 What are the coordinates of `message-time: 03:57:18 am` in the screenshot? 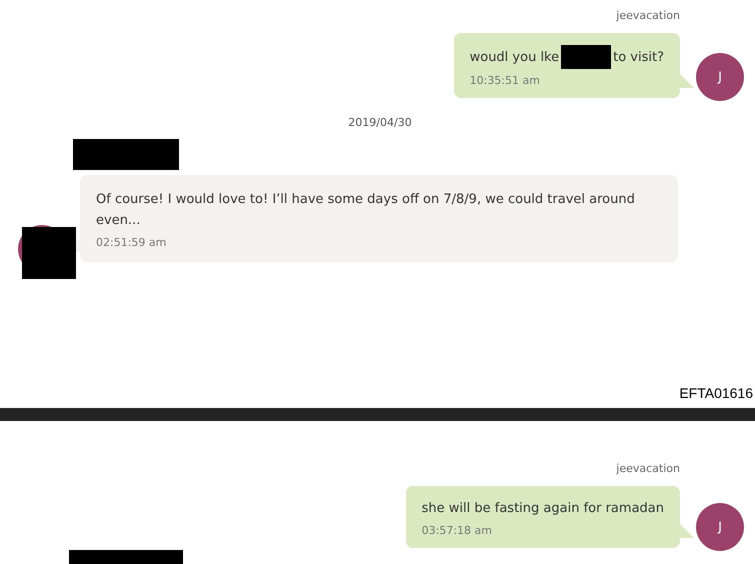 It's located at (457, 530).